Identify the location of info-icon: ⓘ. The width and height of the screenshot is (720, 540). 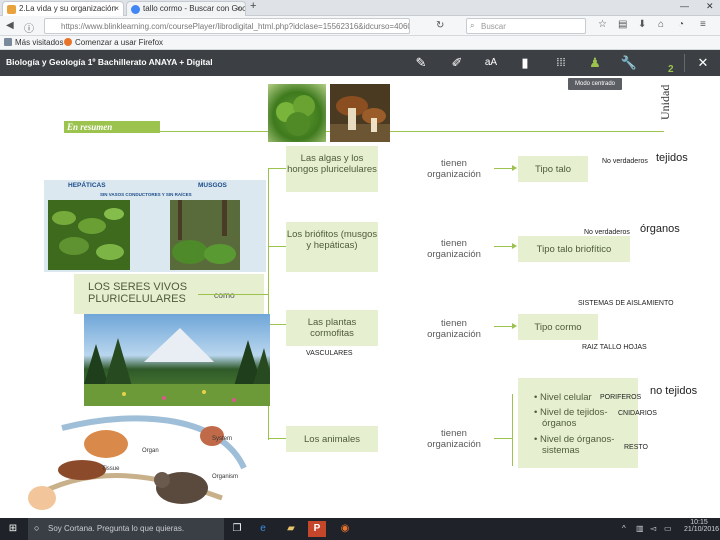
(29, 27).